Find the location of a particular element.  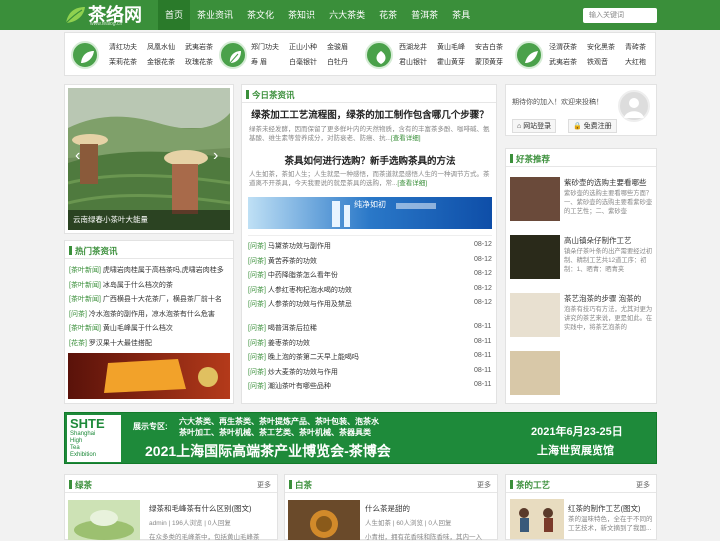

tea-craft-header: 茶的工艺 更多 is located at coordinates (581, 484).